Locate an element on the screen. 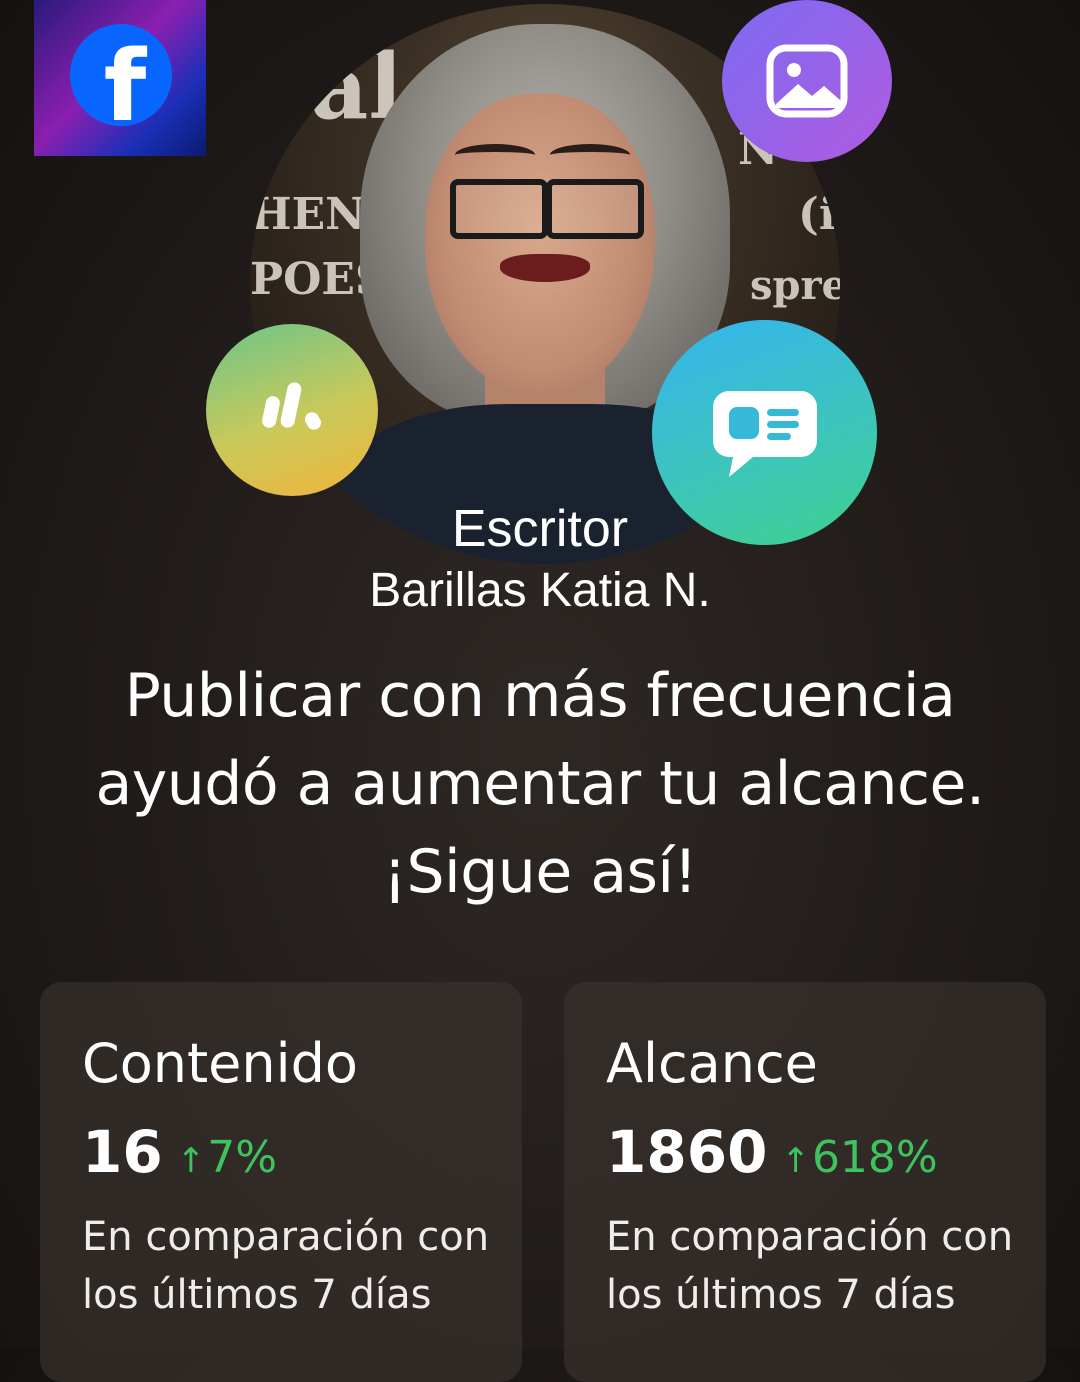 Image resolution: width=1080 pixels, height=1382 pixels. poster-text: HEN is located at coordinates (308, 214).